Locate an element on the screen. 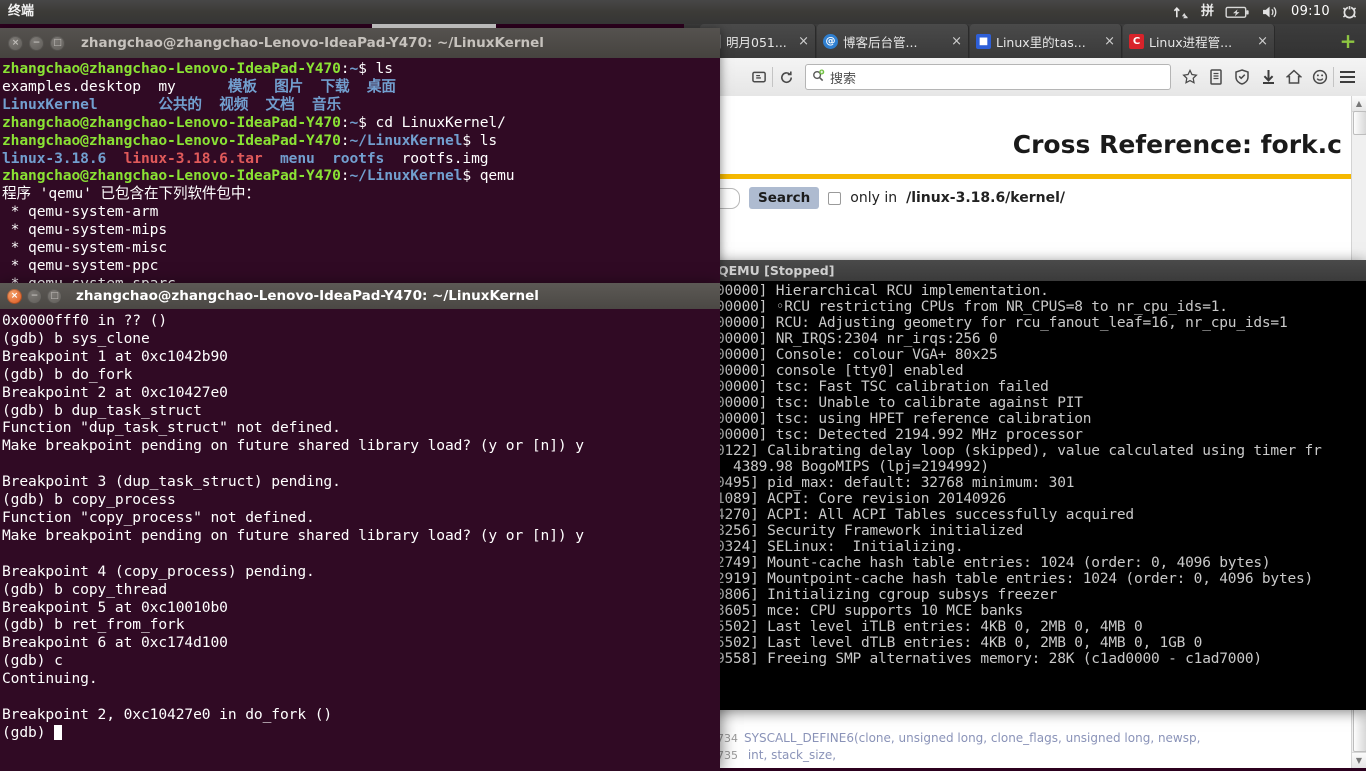 This screenshot has width=1366, height=771. upload-download-icon is located at coordinates (1181, 12).